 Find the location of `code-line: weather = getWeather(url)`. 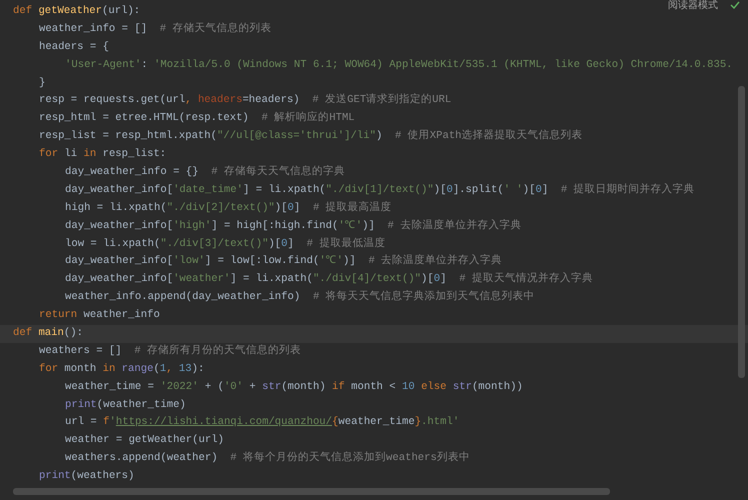

code-line: weather = getWeather(url) is located at coordinates (144, 440).